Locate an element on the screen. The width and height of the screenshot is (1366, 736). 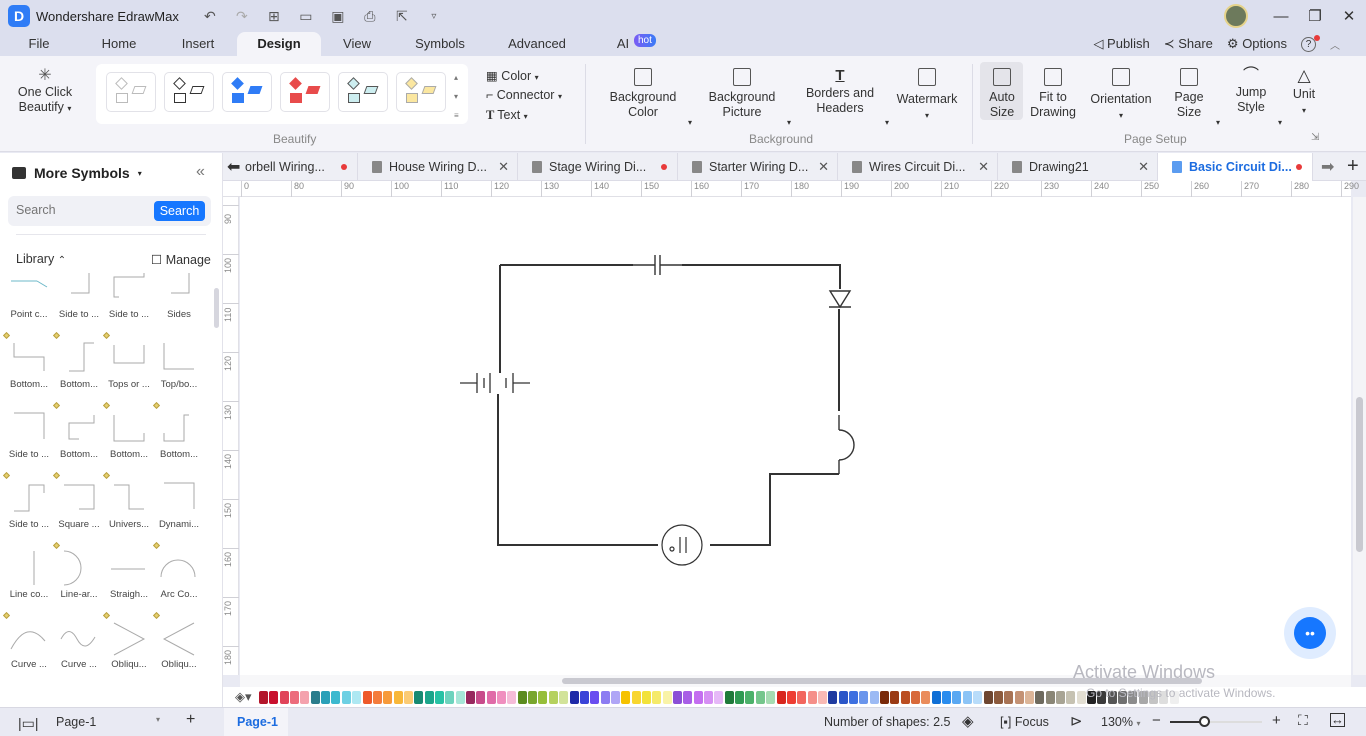
ai-assistant-button: •• is located at coordinates (1310, 633).